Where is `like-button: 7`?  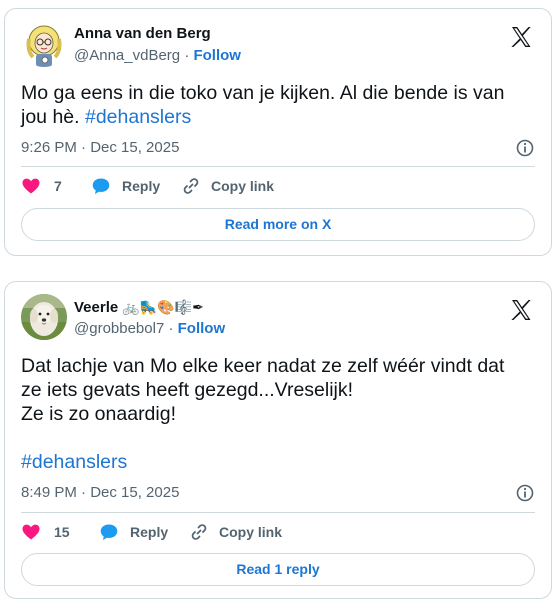
like-button: 7 is located at coordinates (41, 186).